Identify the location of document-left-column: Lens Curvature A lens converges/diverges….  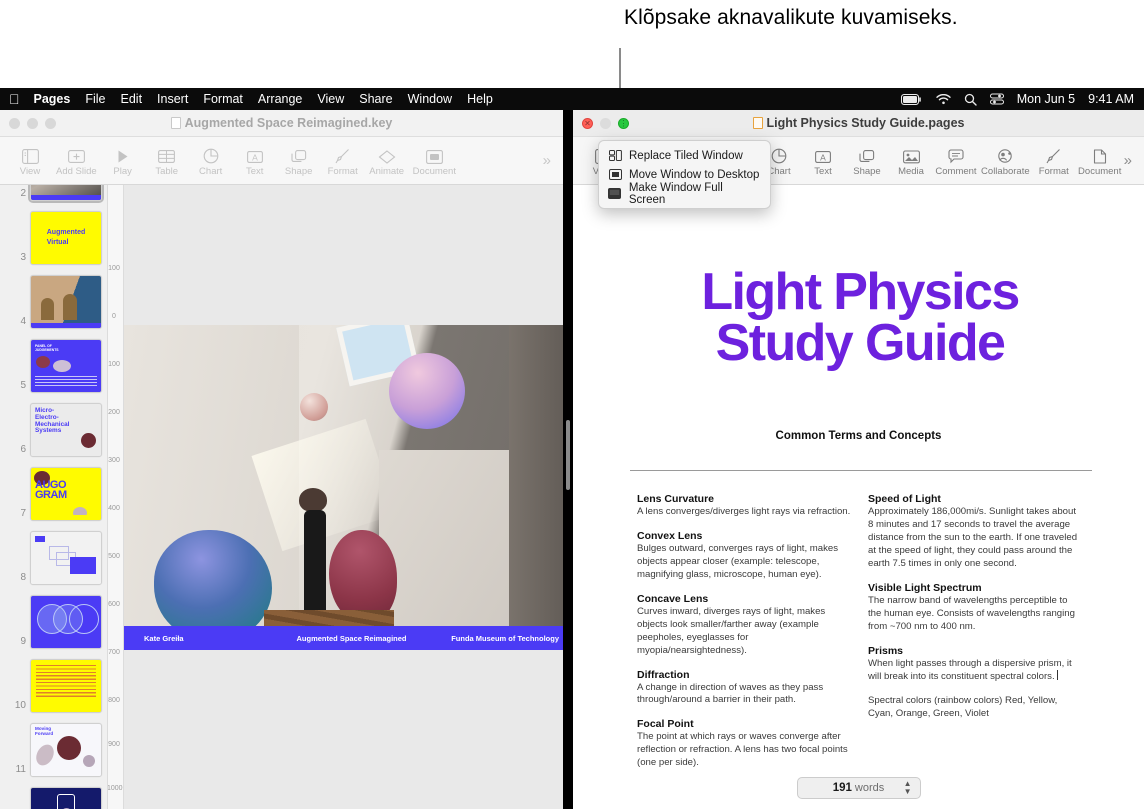
(744, 637).